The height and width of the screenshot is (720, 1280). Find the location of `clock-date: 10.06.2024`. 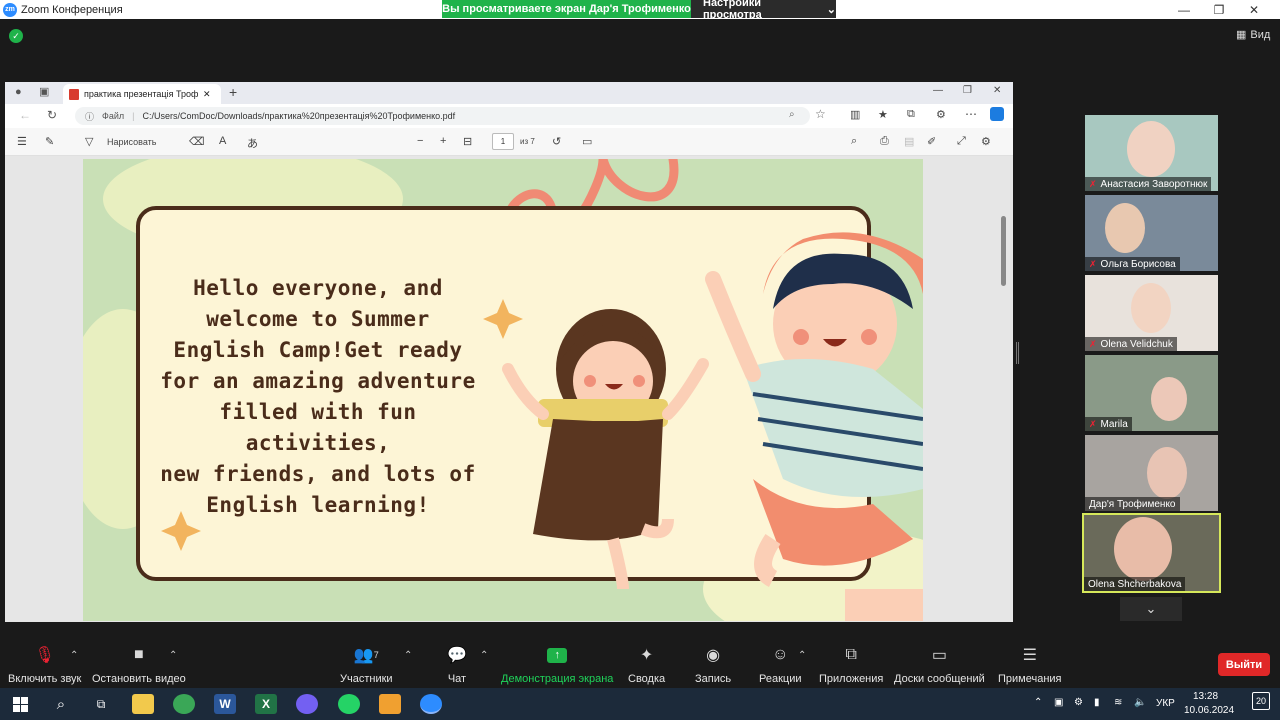

clock-date: 10.06.2024 is located at coordinates (1209, 710).